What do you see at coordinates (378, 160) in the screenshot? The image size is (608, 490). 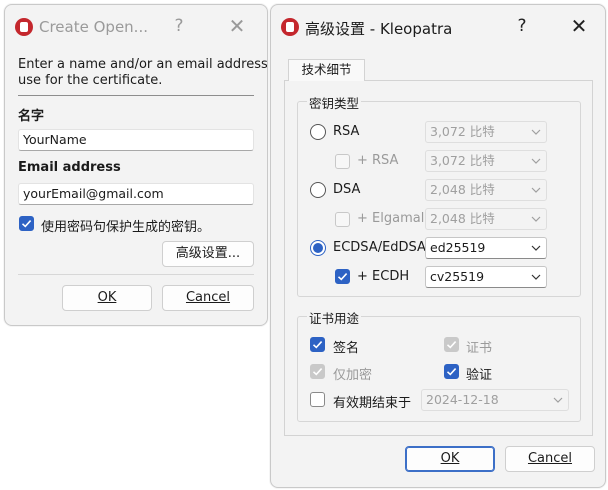 I see `rsa-sub-label: + RSA` at bounding box center [378, 160].